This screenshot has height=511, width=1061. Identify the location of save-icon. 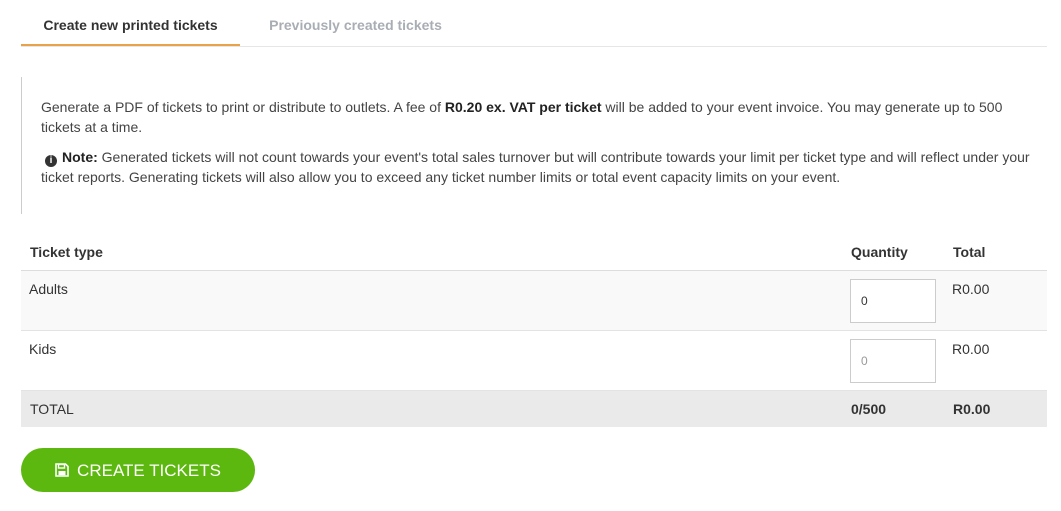
(62, 470).